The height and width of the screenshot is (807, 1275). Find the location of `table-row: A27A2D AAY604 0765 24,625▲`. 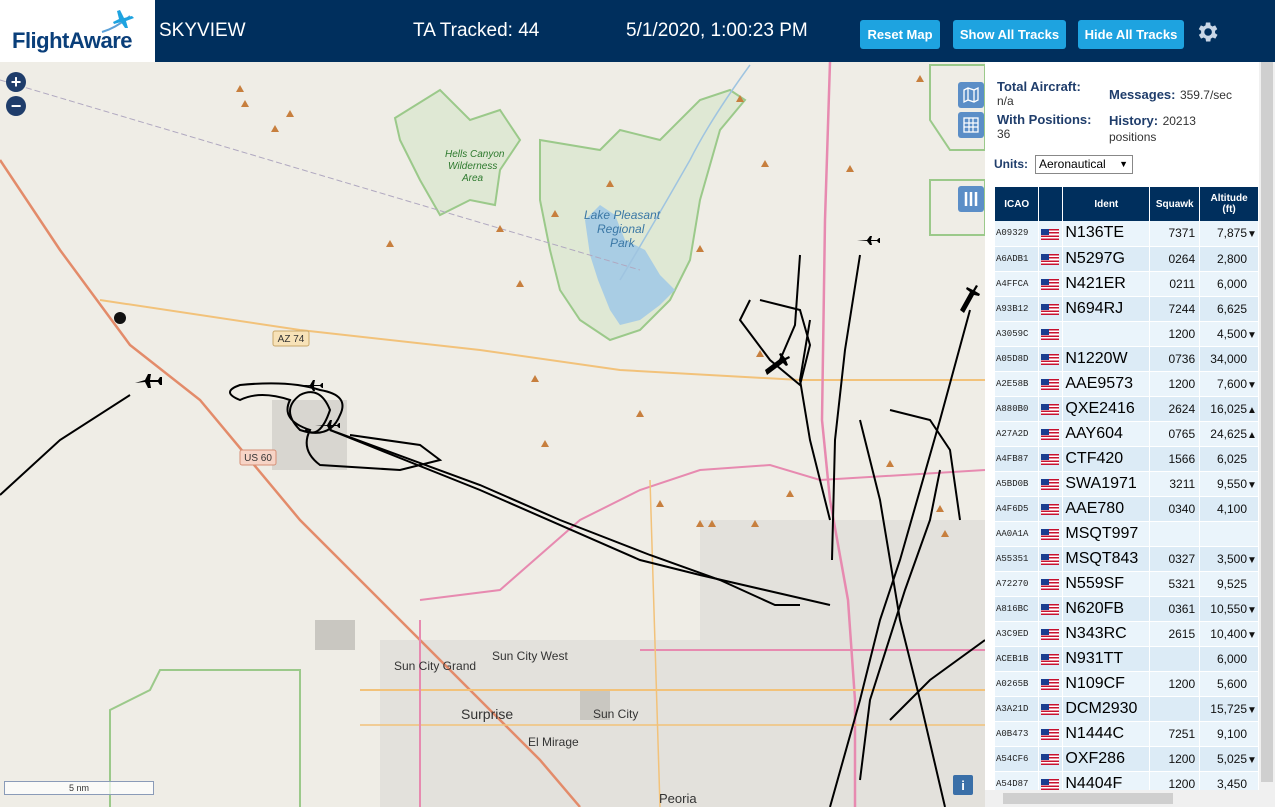

table-row: A27A2D AAY604 0765 24,625▲ is located at coordinates (1127, 434).